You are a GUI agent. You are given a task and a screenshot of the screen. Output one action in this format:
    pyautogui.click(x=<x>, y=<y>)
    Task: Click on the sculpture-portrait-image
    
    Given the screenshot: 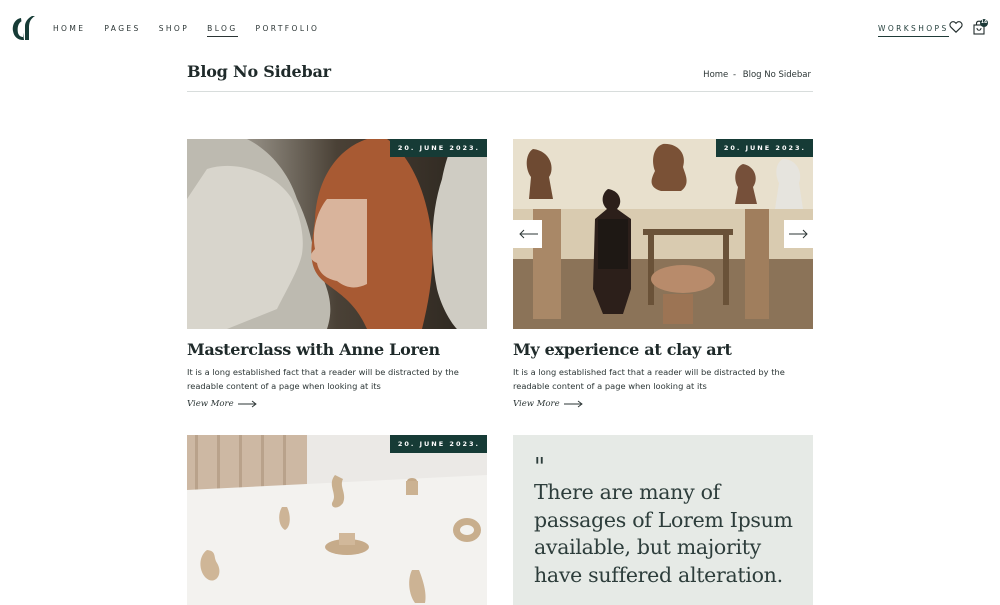 What is the action you would take?
    pyautogui.click(x=337, y=234)
    